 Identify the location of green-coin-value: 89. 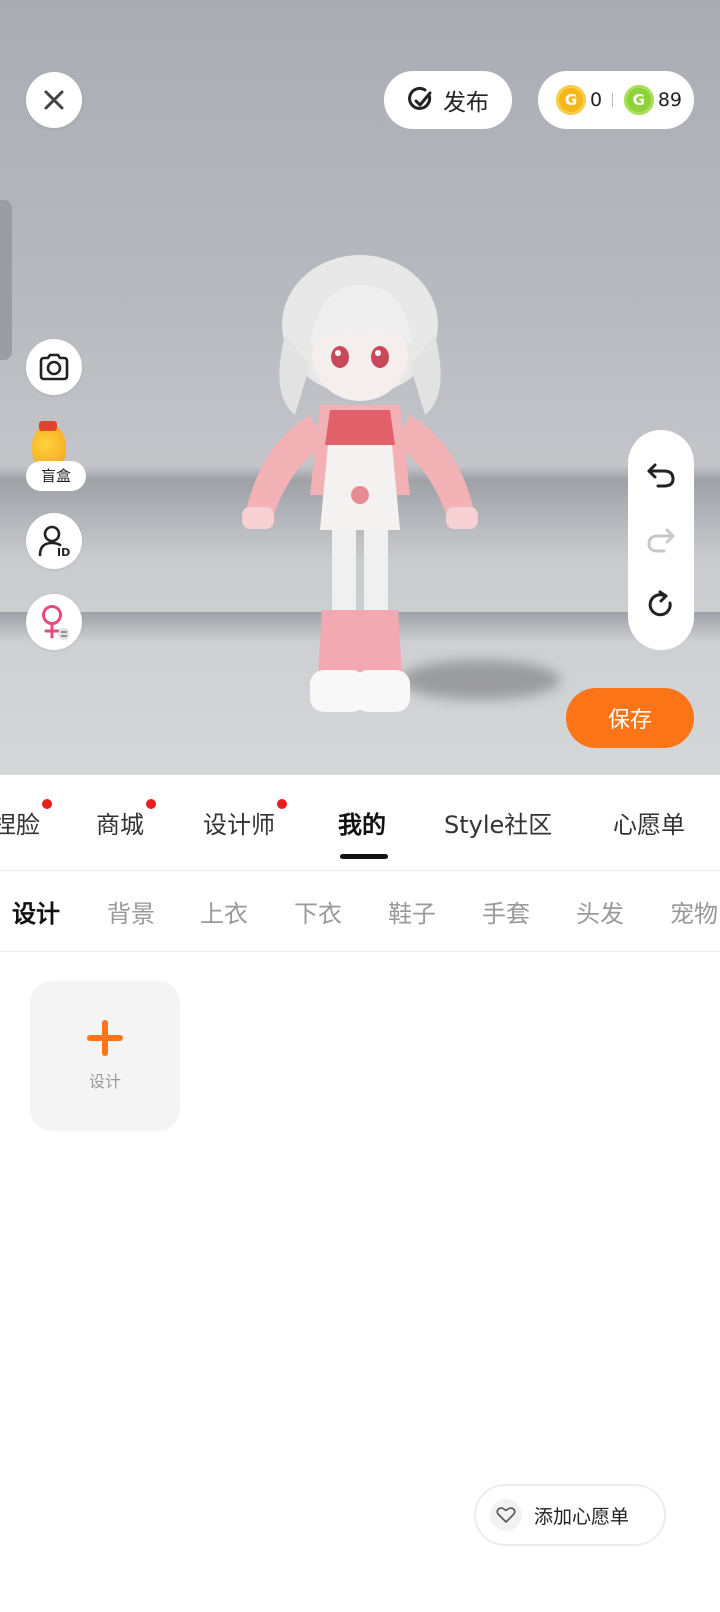
(669, 100).